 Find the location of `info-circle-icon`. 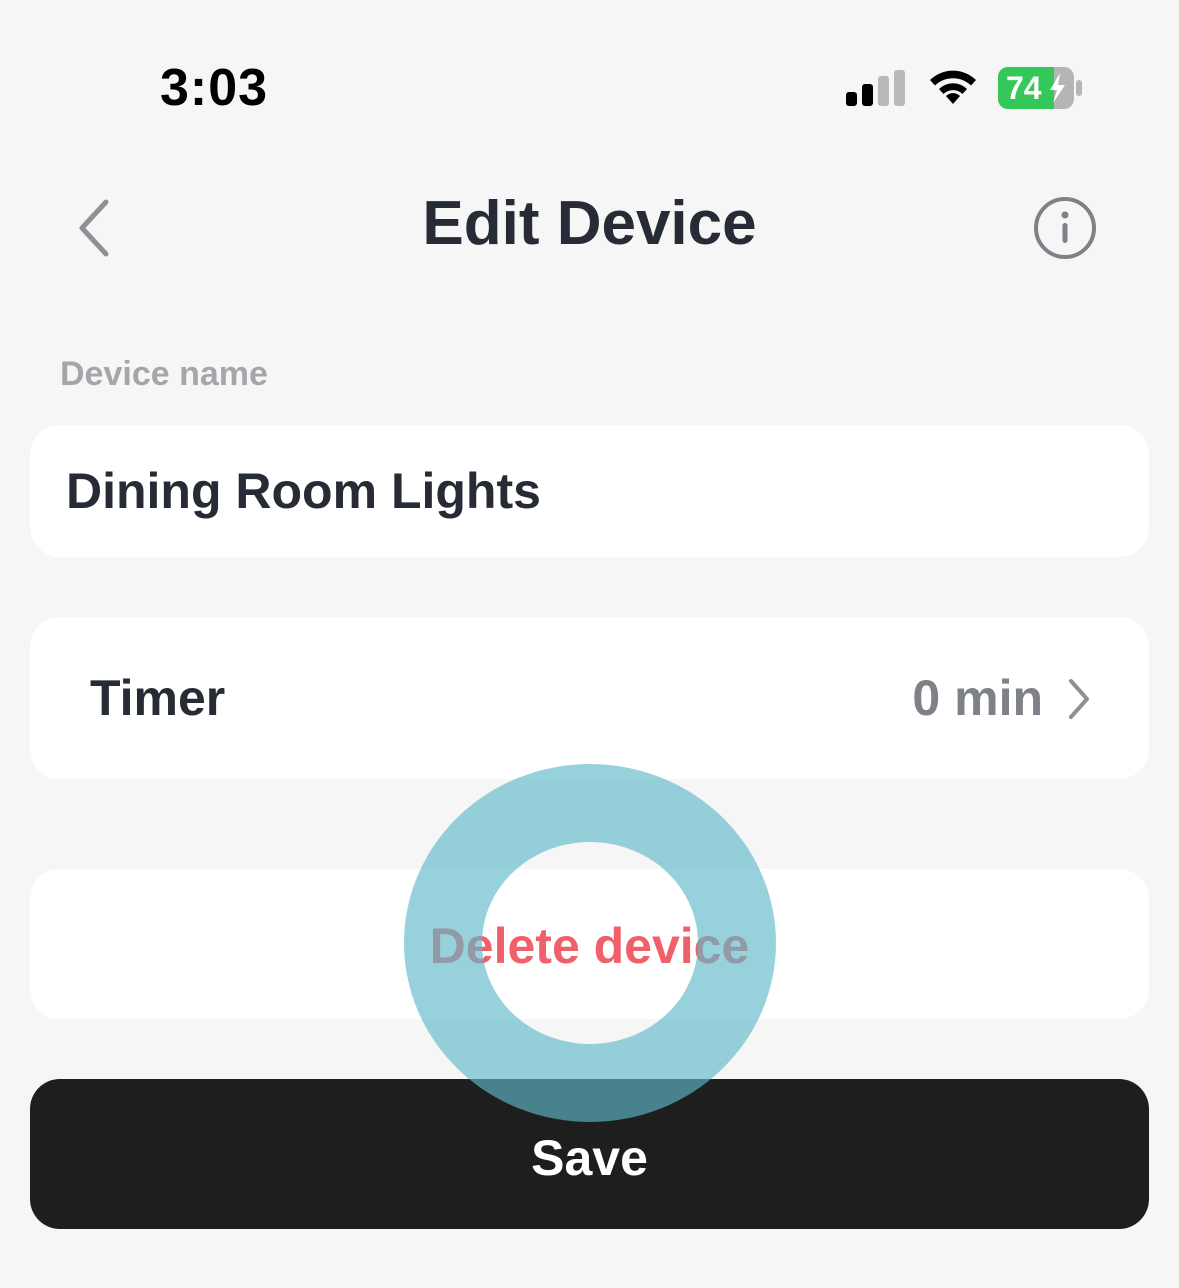

info-circle-icon is located at coordinates (1065, 228).